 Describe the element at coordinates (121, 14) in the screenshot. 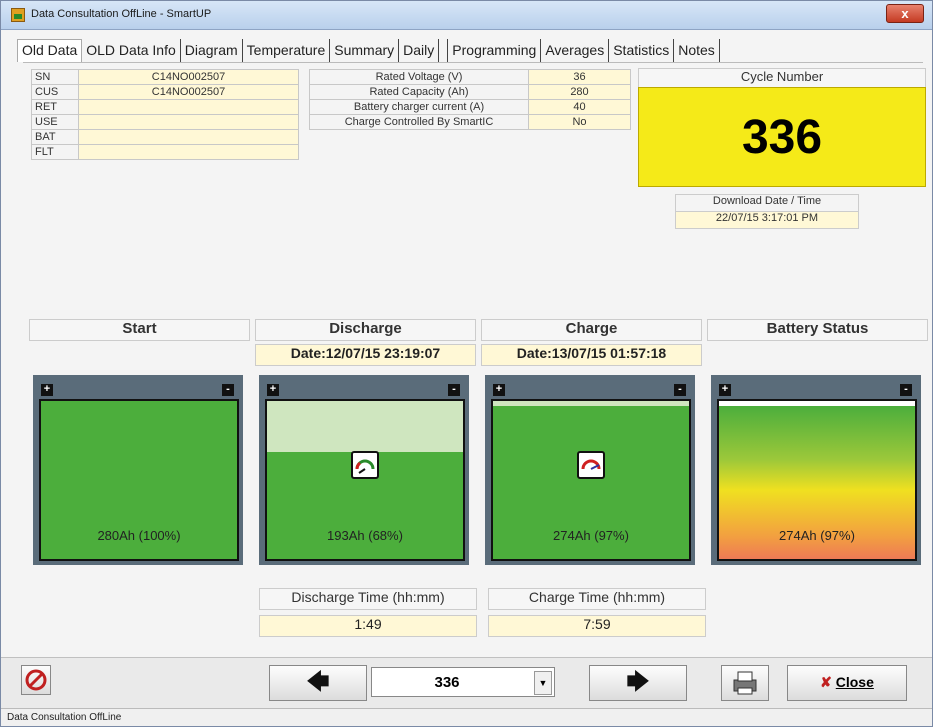

I see `window-title: Data Consultation OffLine - SmartUP` at that location.